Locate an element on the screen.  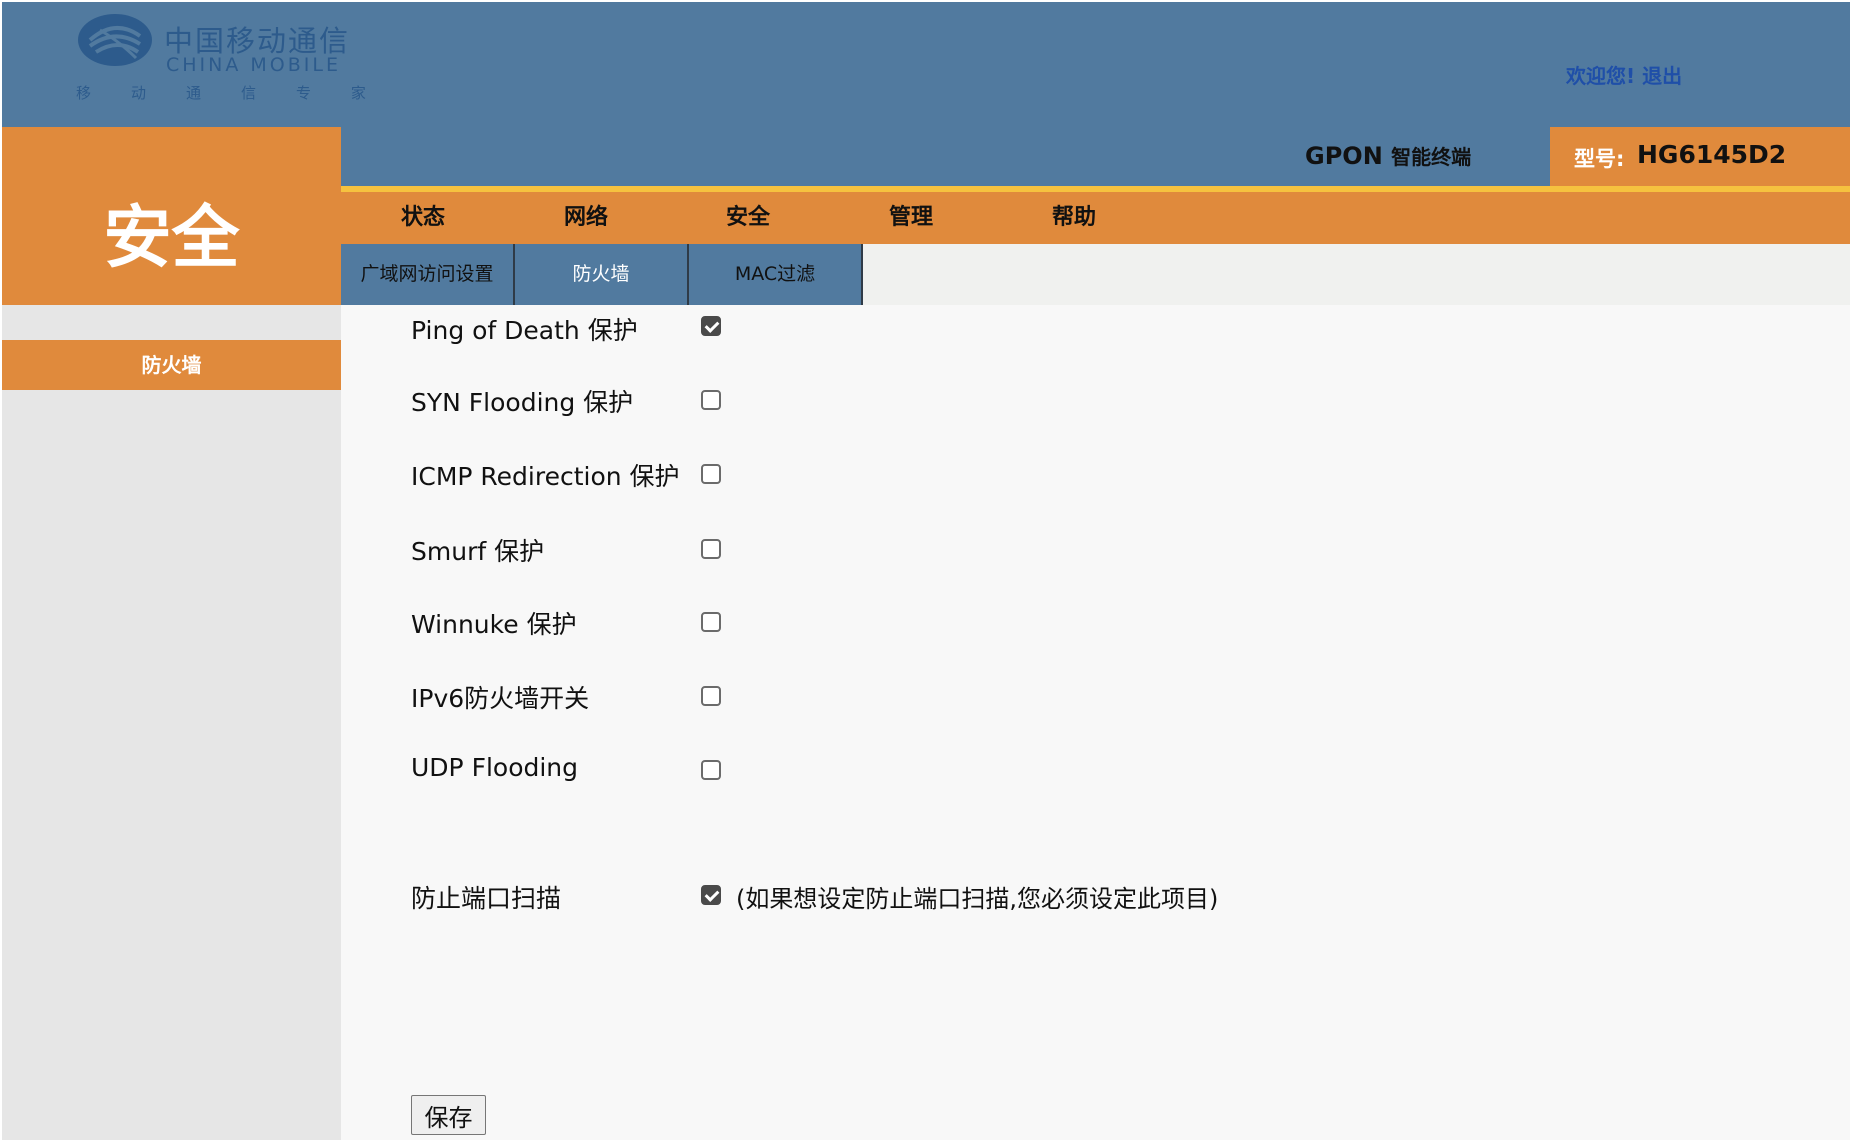
main-nav: 状态 网络 安全 管理 帮助 is located at coordinates (1095, 218).